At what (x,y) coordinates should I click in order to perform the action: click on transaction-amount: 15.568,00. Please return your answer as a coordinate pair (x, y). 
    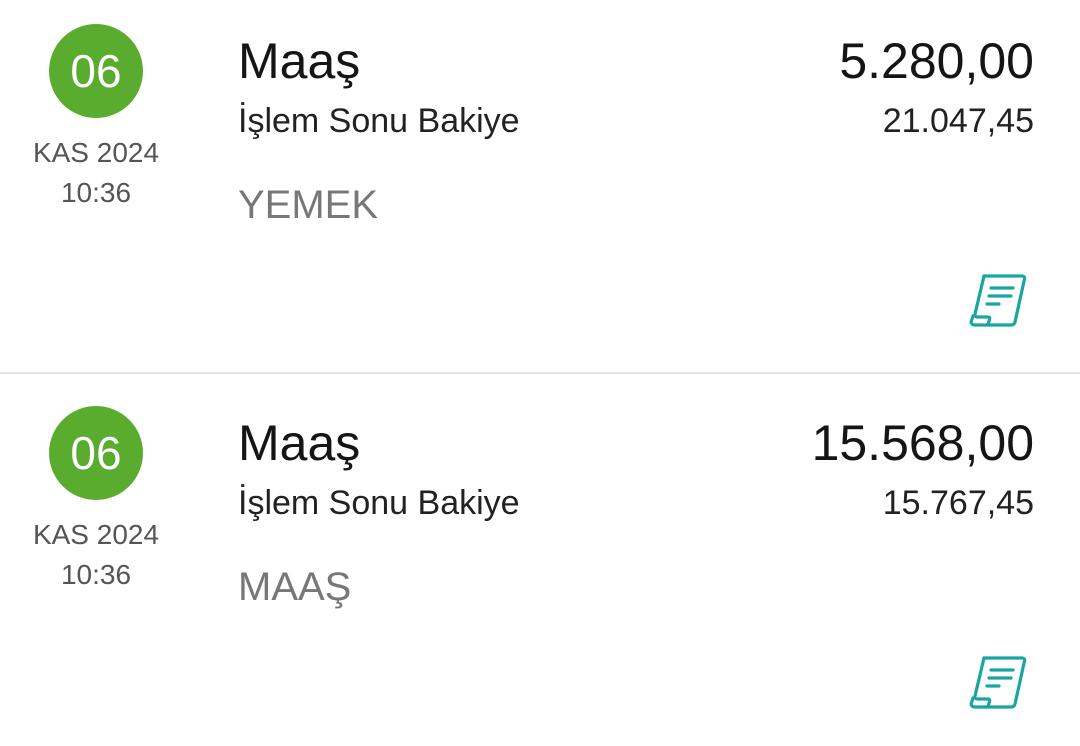
    Looking at the image, I should click on (922, 443).